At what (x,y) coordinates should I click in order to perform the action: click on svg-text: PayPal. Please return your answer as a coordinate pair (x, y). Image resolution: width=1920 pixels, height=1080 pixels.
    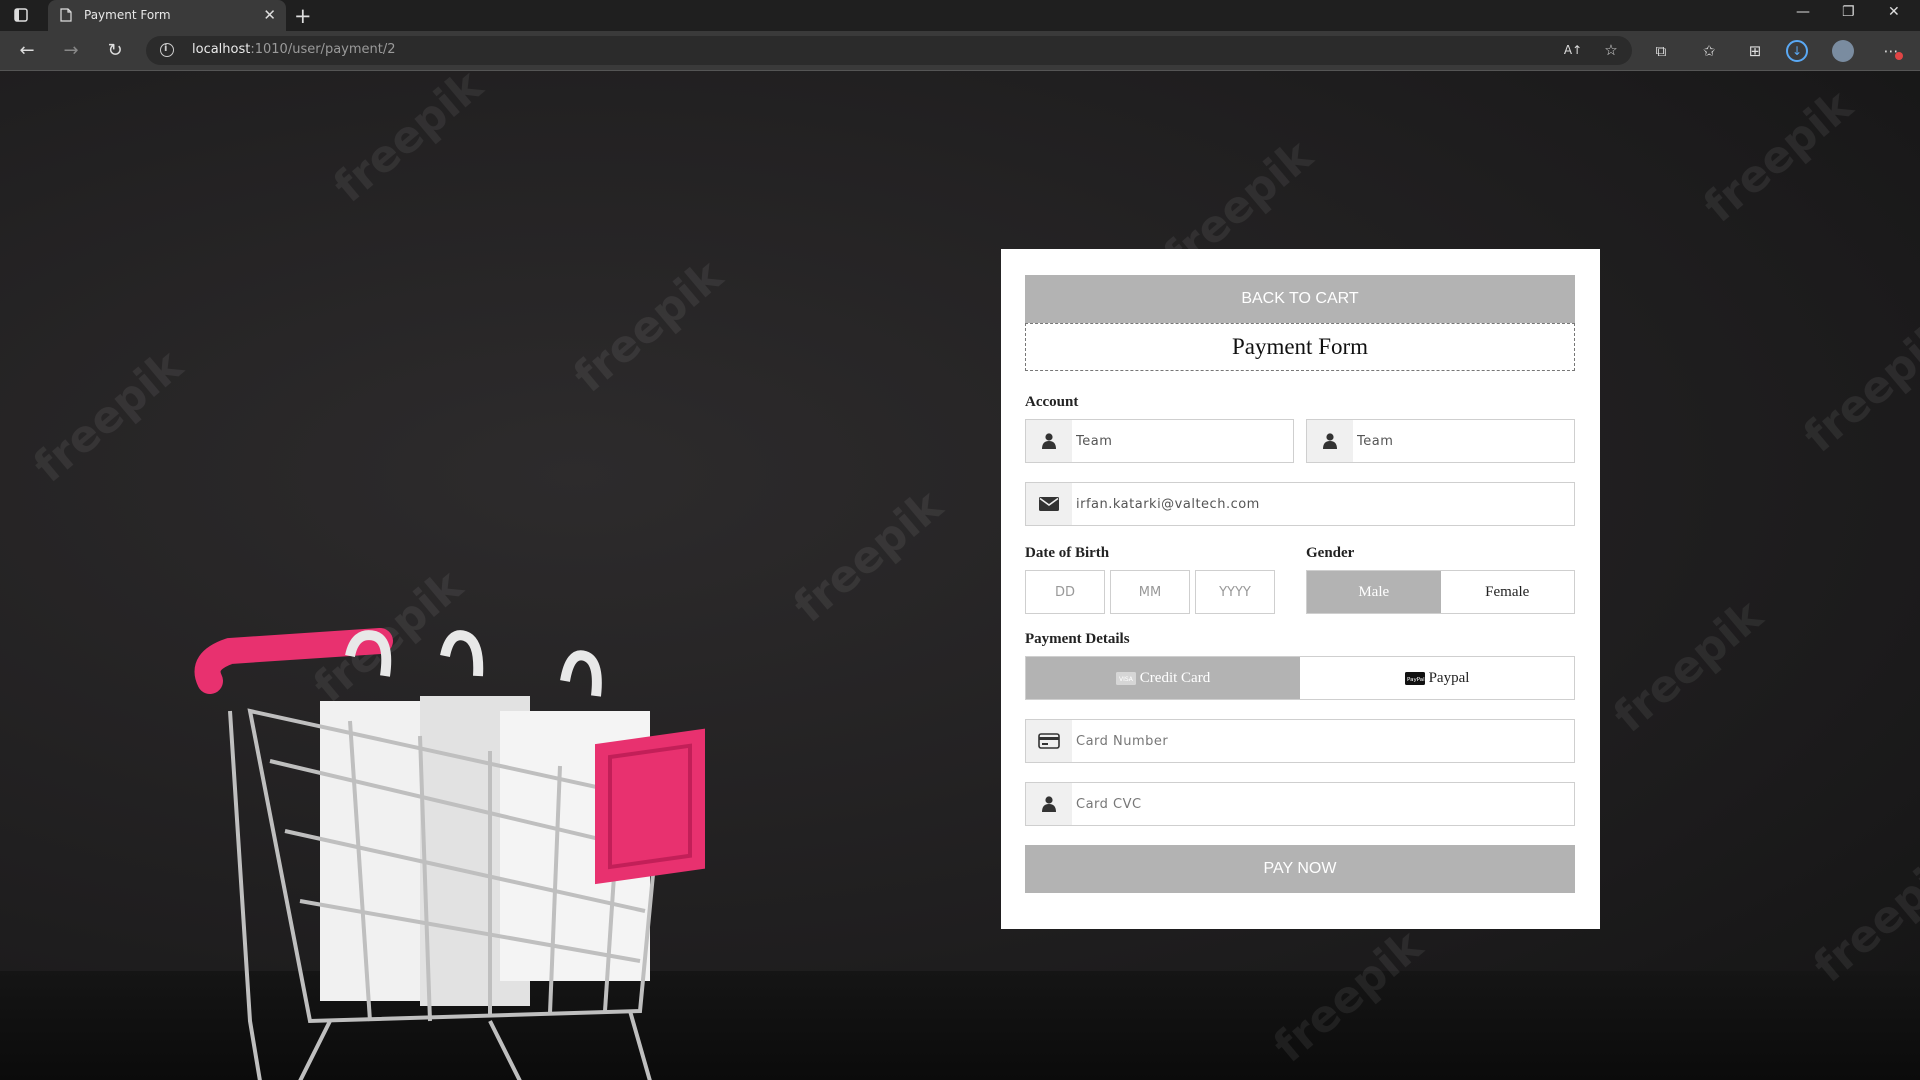
    Looking at the image, I should click on (1416, 680).